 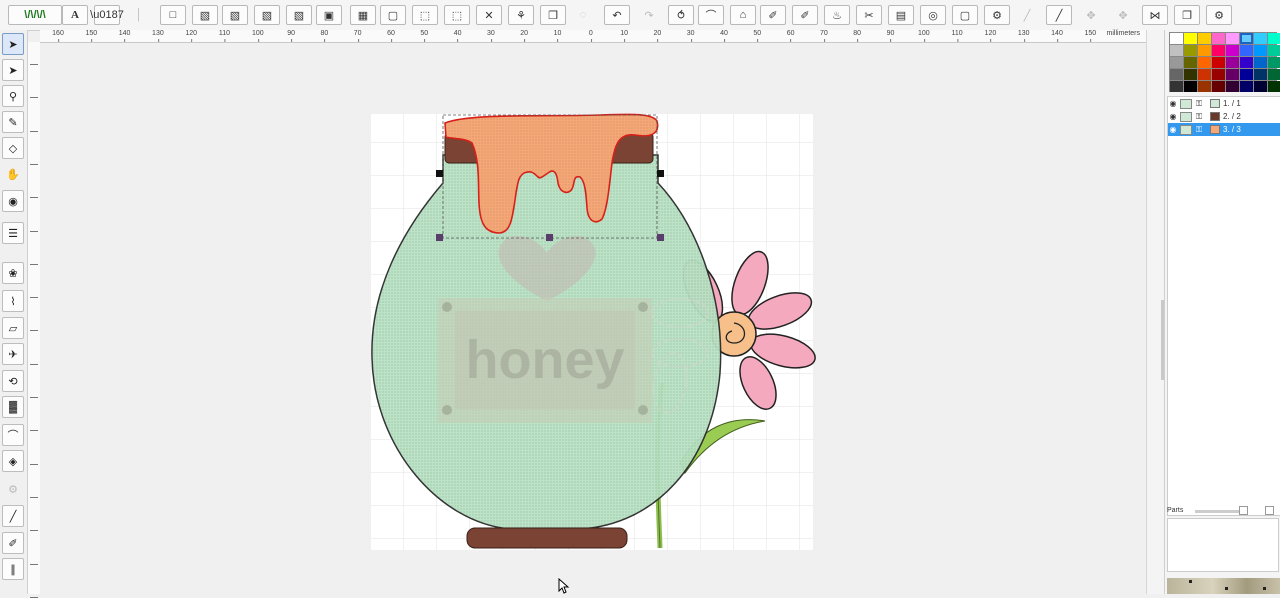 I want to click on shape-button: ▢, so click(x=965, y=15).